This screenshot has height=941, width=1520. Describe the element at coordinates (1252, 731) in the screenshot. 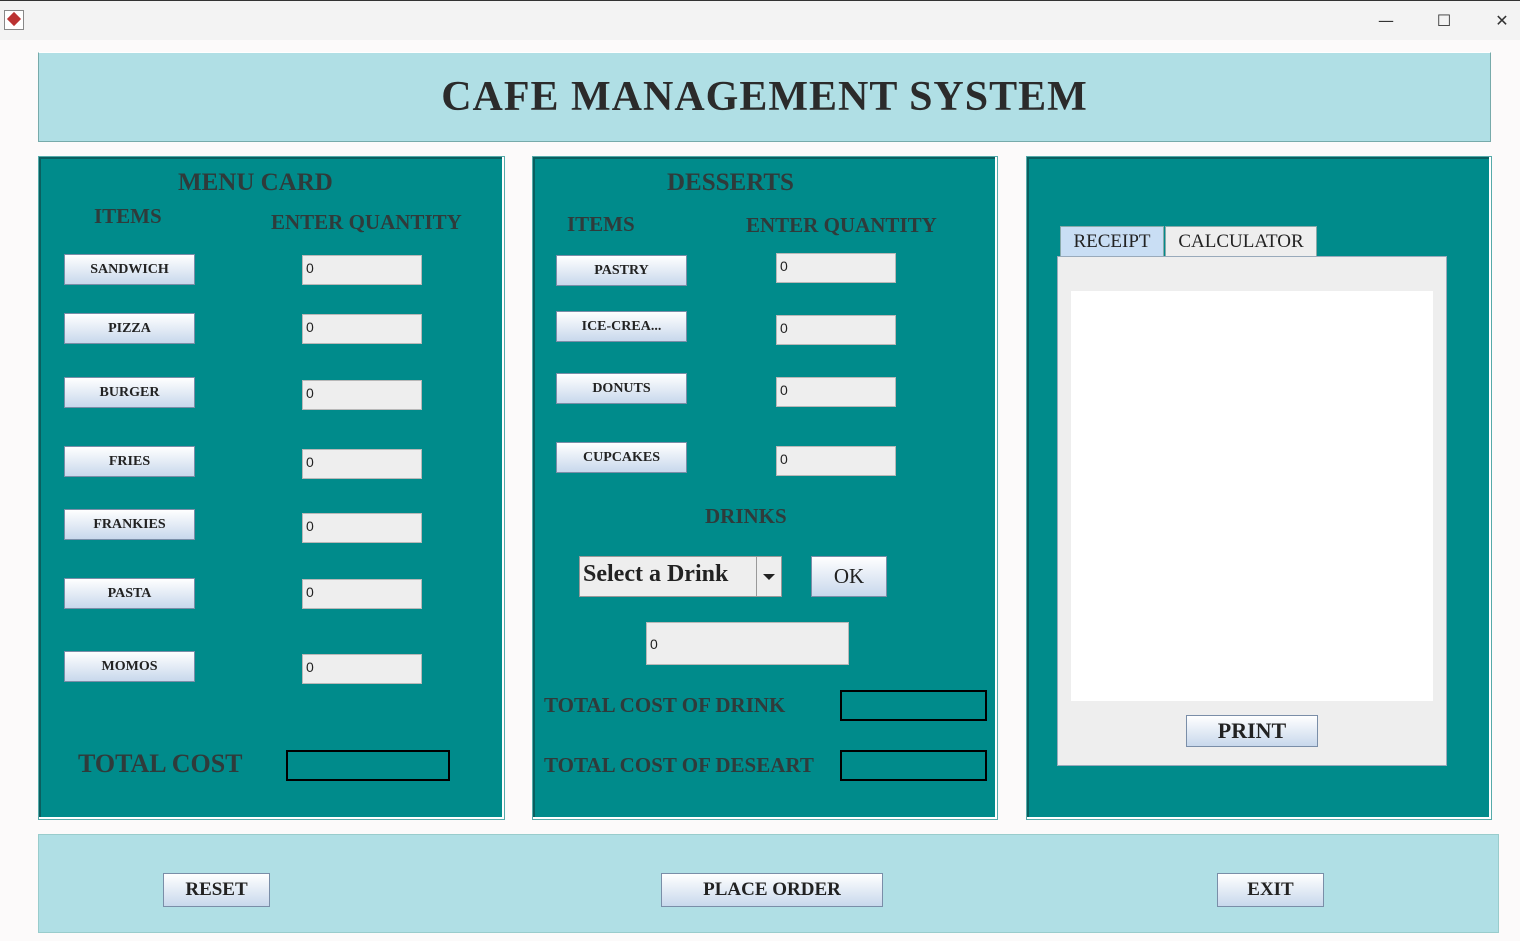

I see `print-button: PRINT` at that location.